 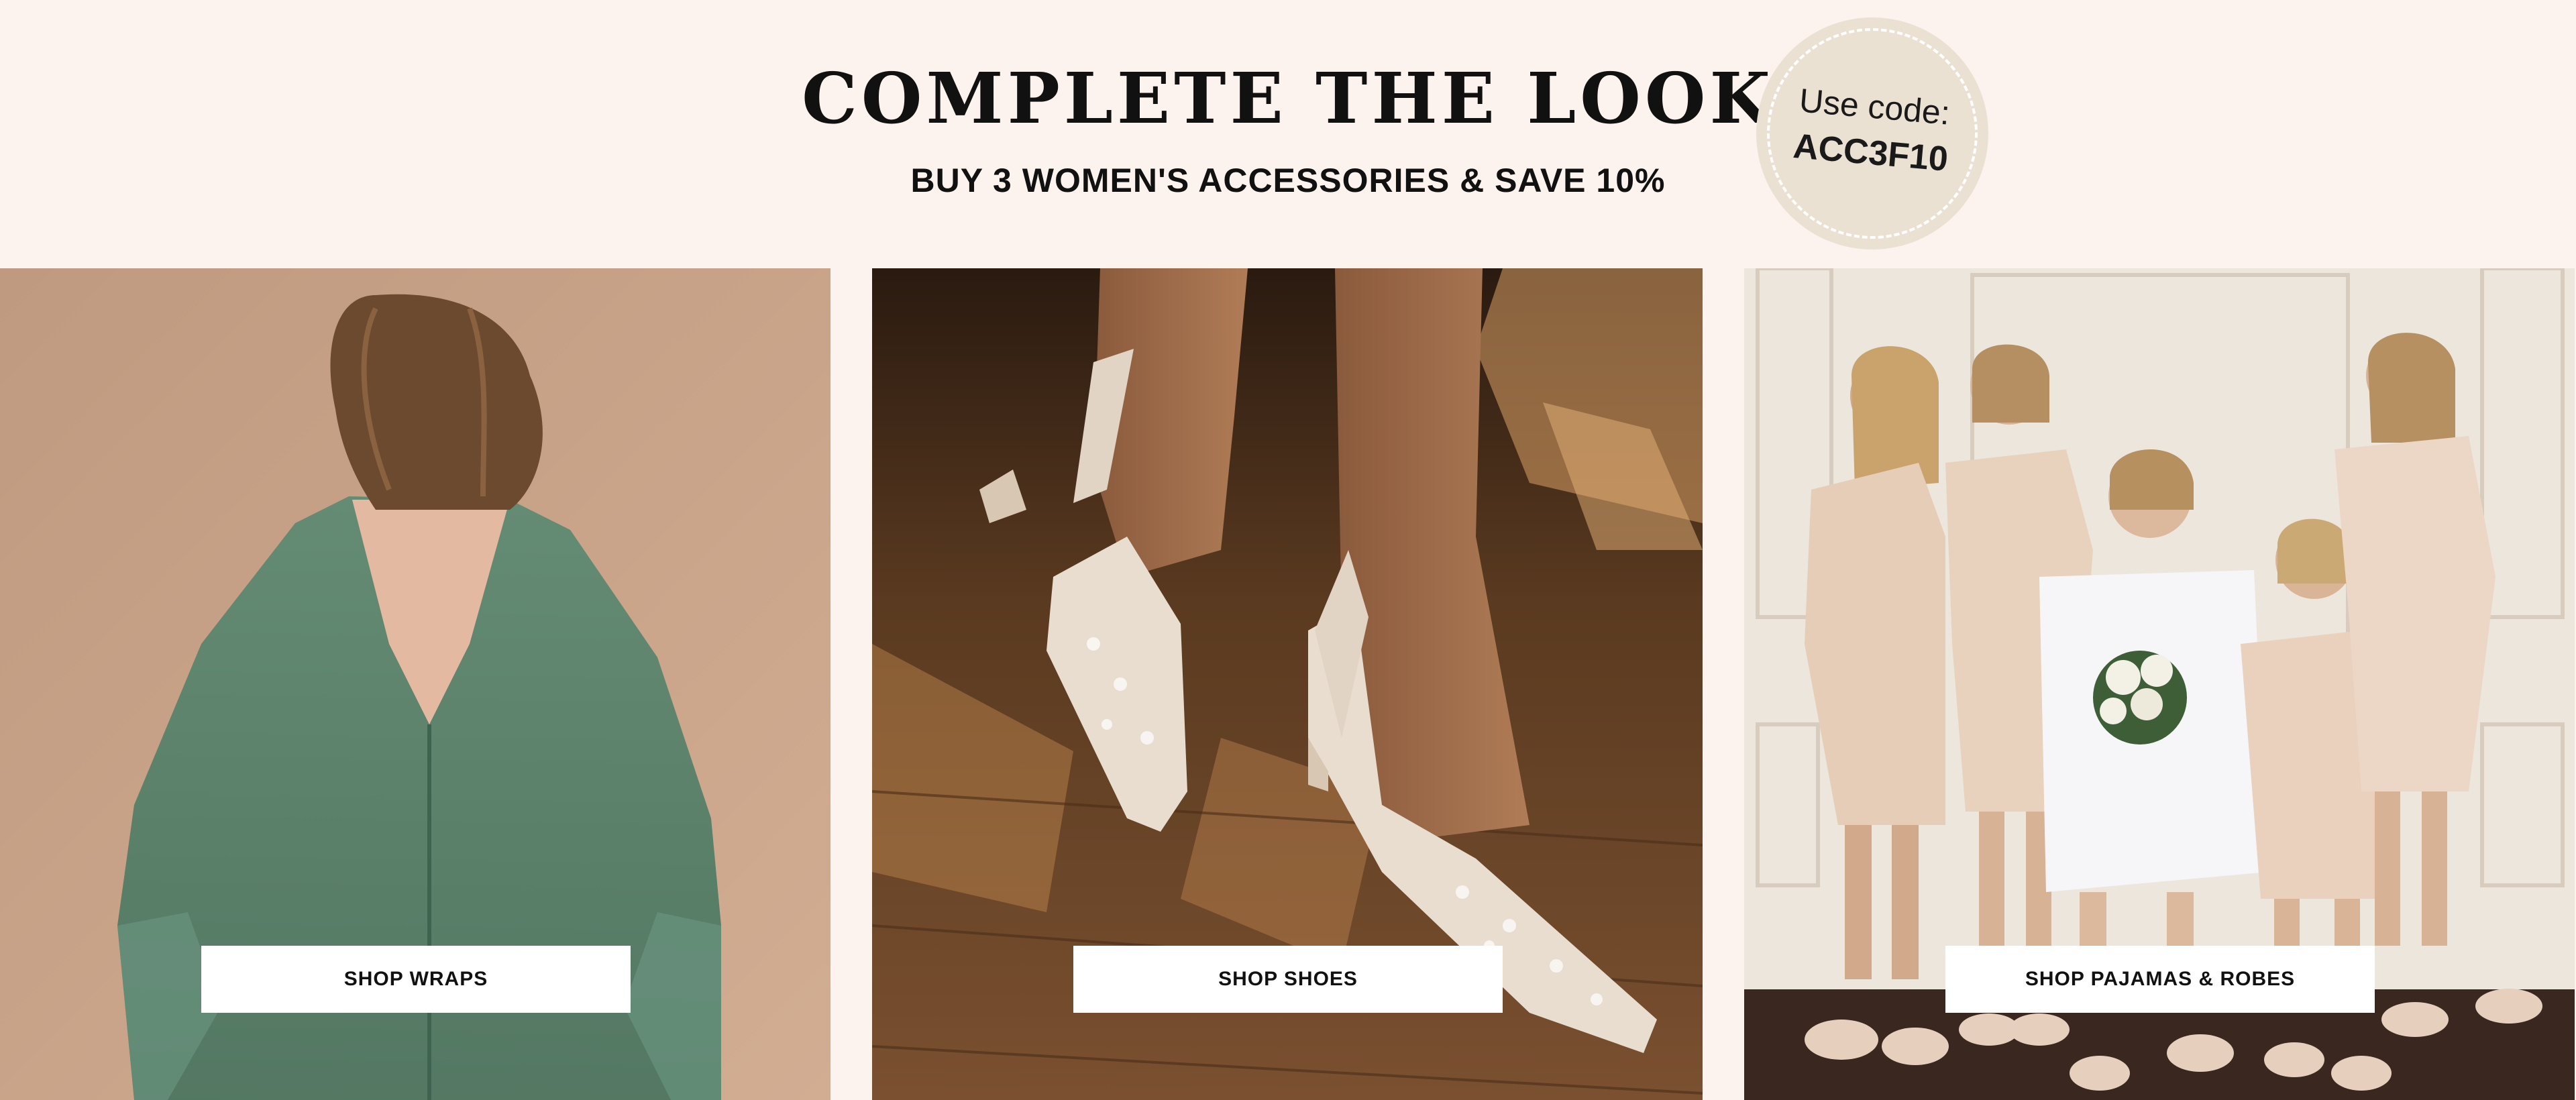 What do you see at coordinates (1288, 980) in the screenshot?
I see `shop-shoes-button: SHOP SHOES` at bounding box center [1288, 980].